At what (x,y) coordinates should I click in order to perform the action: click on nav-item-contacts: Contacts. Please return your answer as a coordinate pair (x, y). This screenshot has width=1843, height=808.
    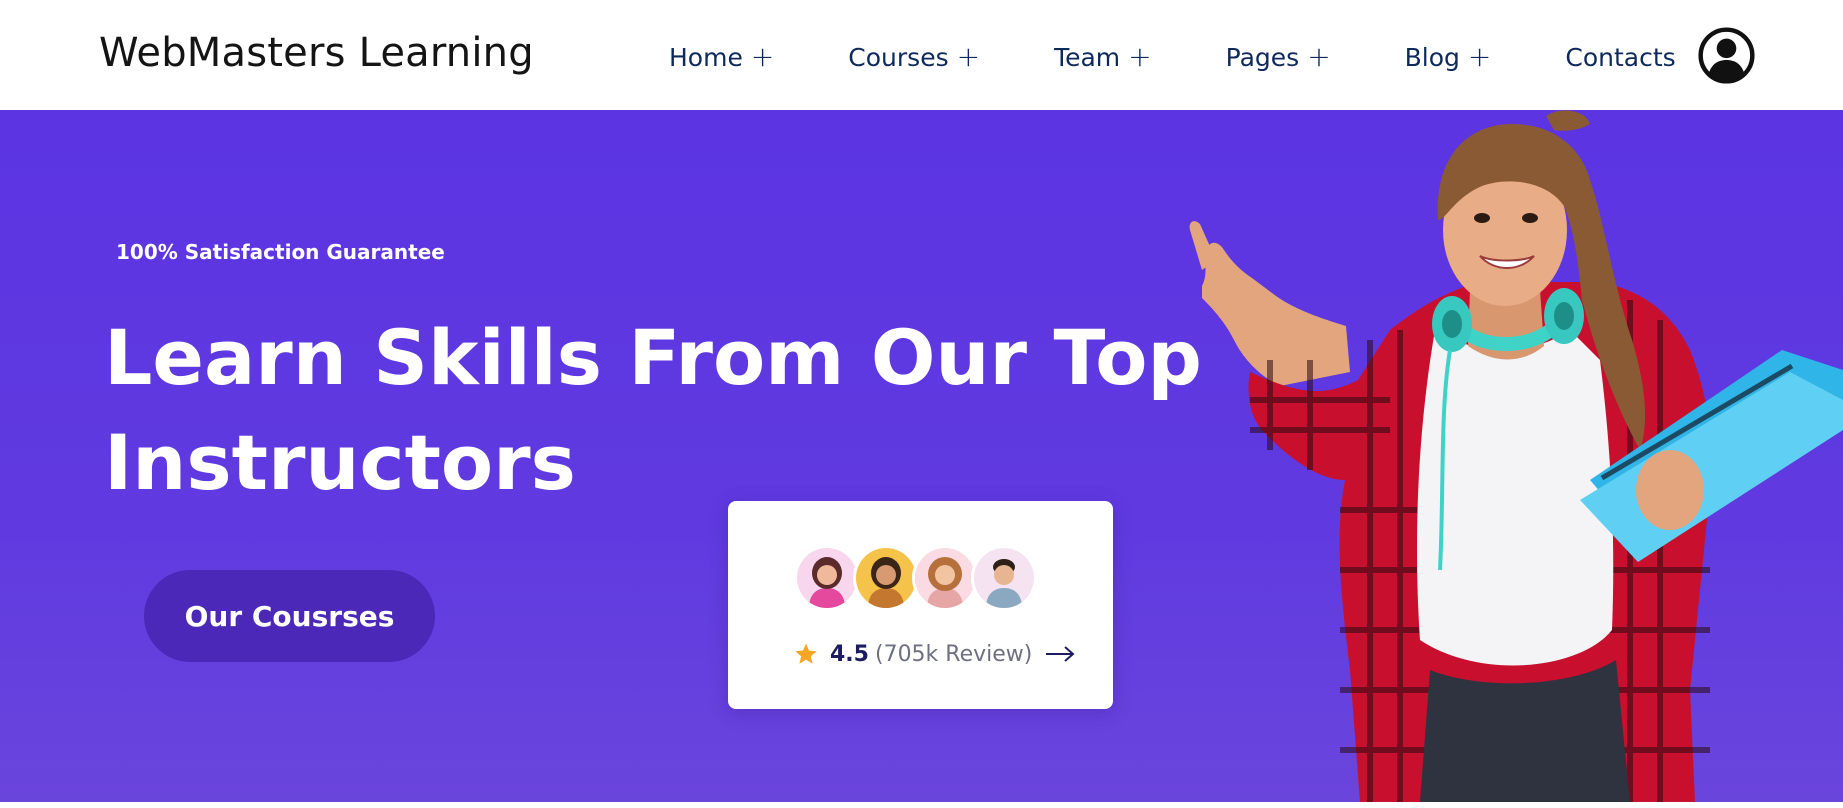
    Looking at the image, I should click on (1620, 57).